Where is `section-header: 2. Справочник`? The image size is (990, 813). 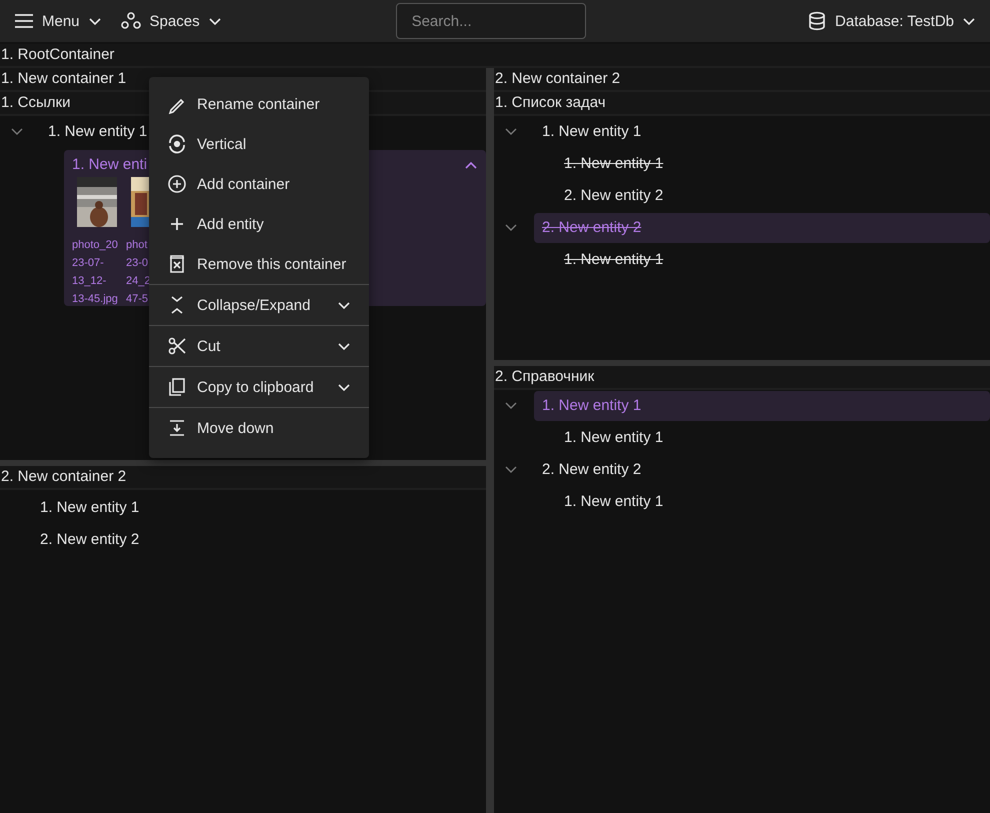 section-header: 2. Справочник is located at coordinates (742, 378).